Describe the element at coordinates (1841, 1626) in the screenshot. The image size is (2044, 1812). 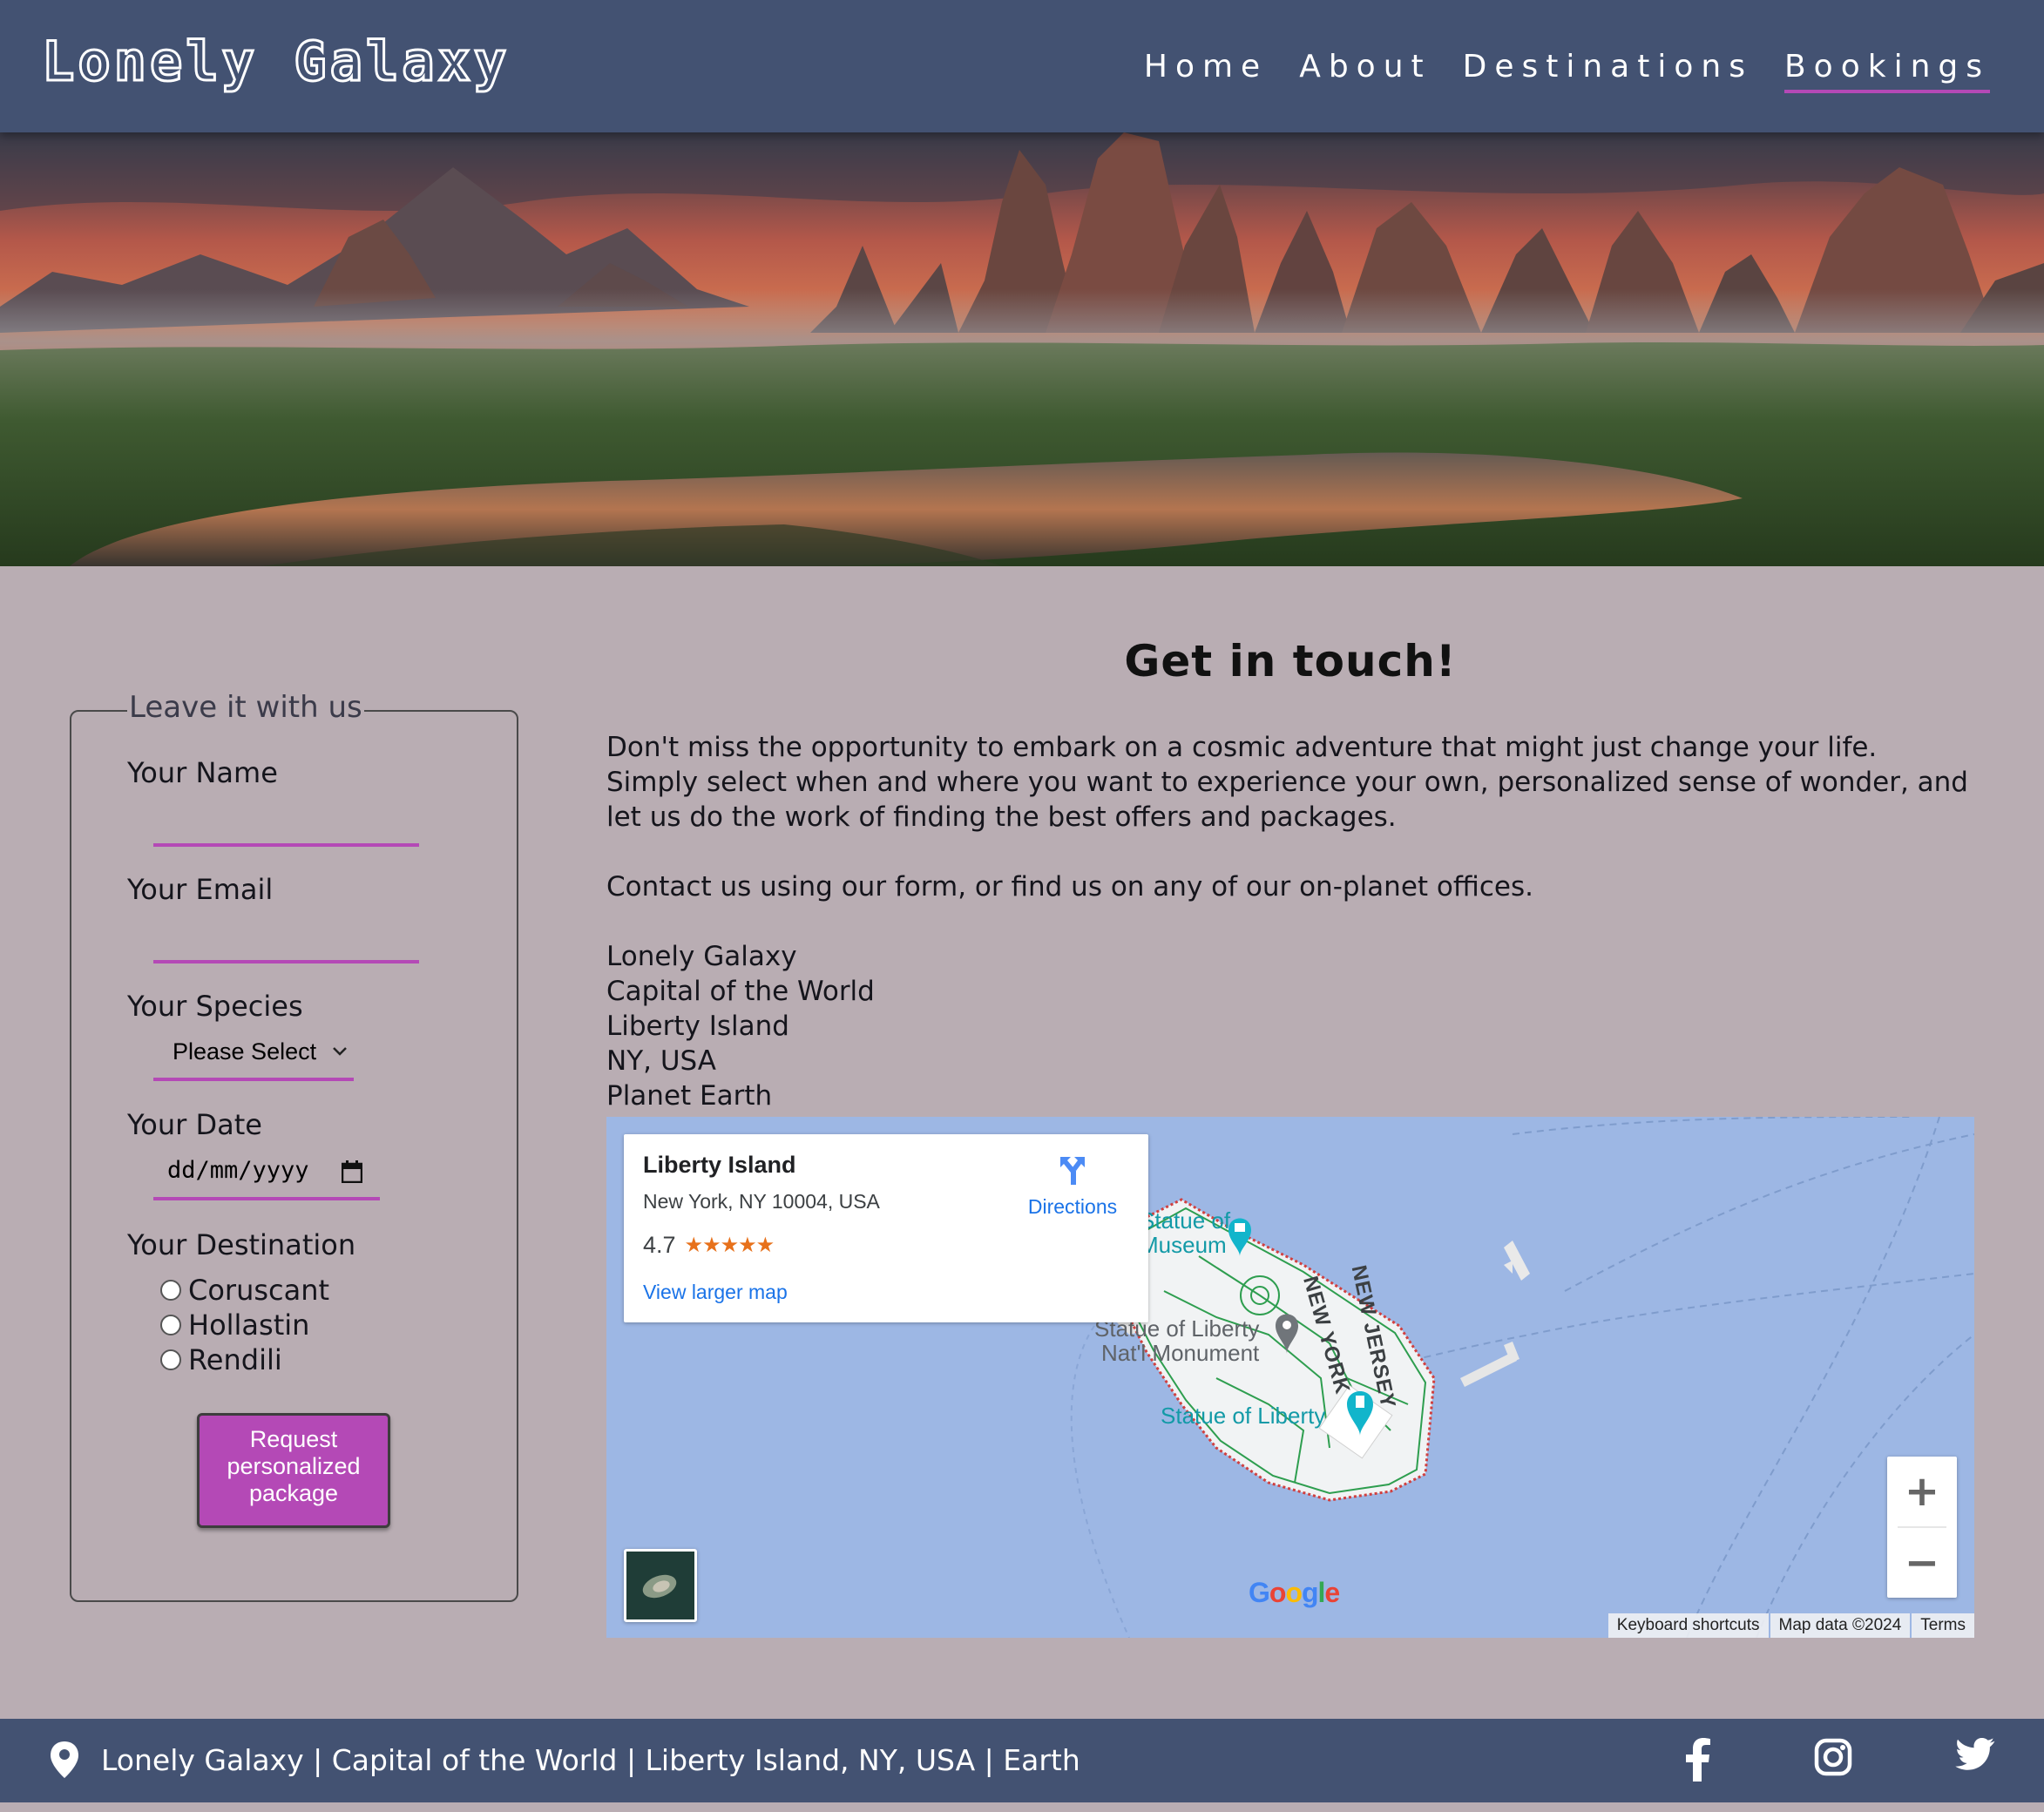
I see `map-data-text: Map data ©2024` at that location.